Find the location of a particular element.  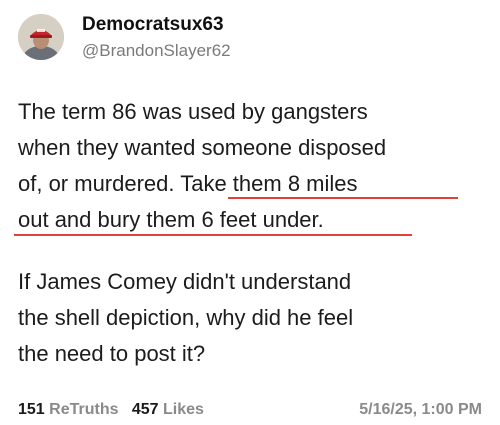

likes-stat: 457 Likes is located at coordinates (168, 409).